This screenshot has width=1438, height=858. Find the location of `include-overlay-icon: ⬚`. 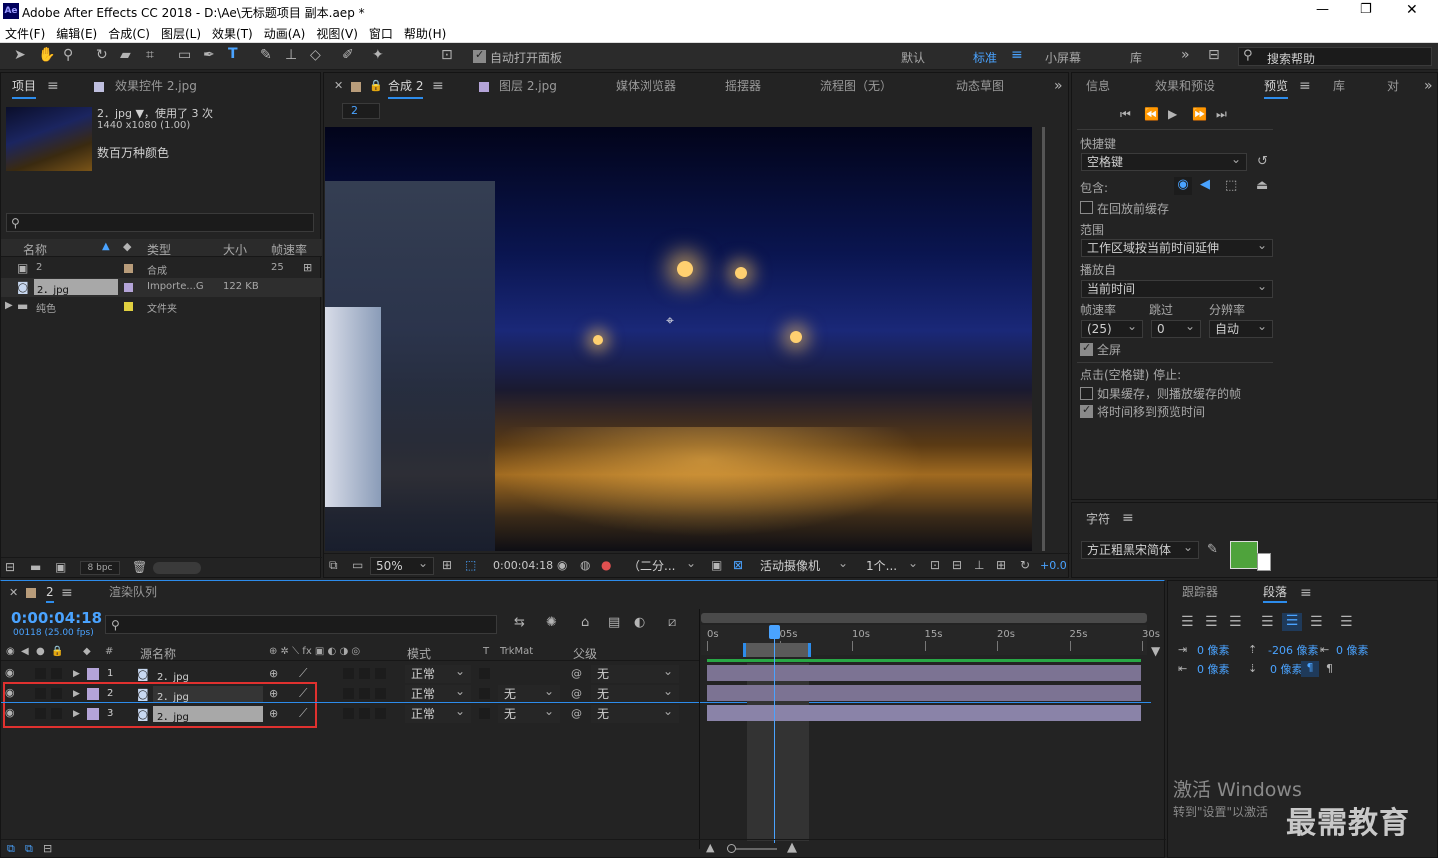

include-overlay-icon: ⬚ is located at coordinates (1231, 186).